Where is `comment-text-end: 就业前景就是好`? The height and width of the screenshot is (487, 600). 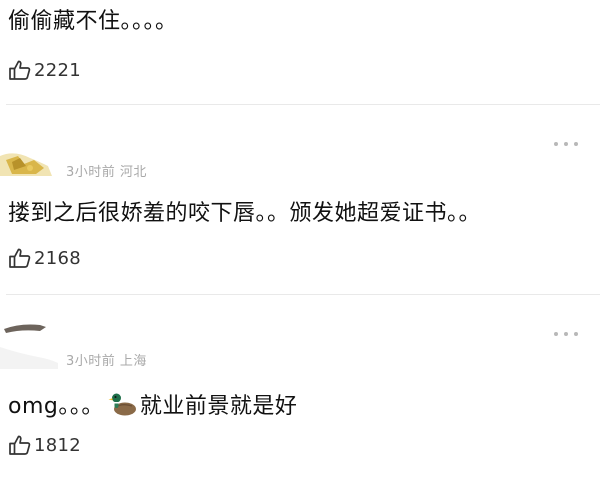
comment-text-end: 就业前景就是好 is located at coordinates (218, 406).